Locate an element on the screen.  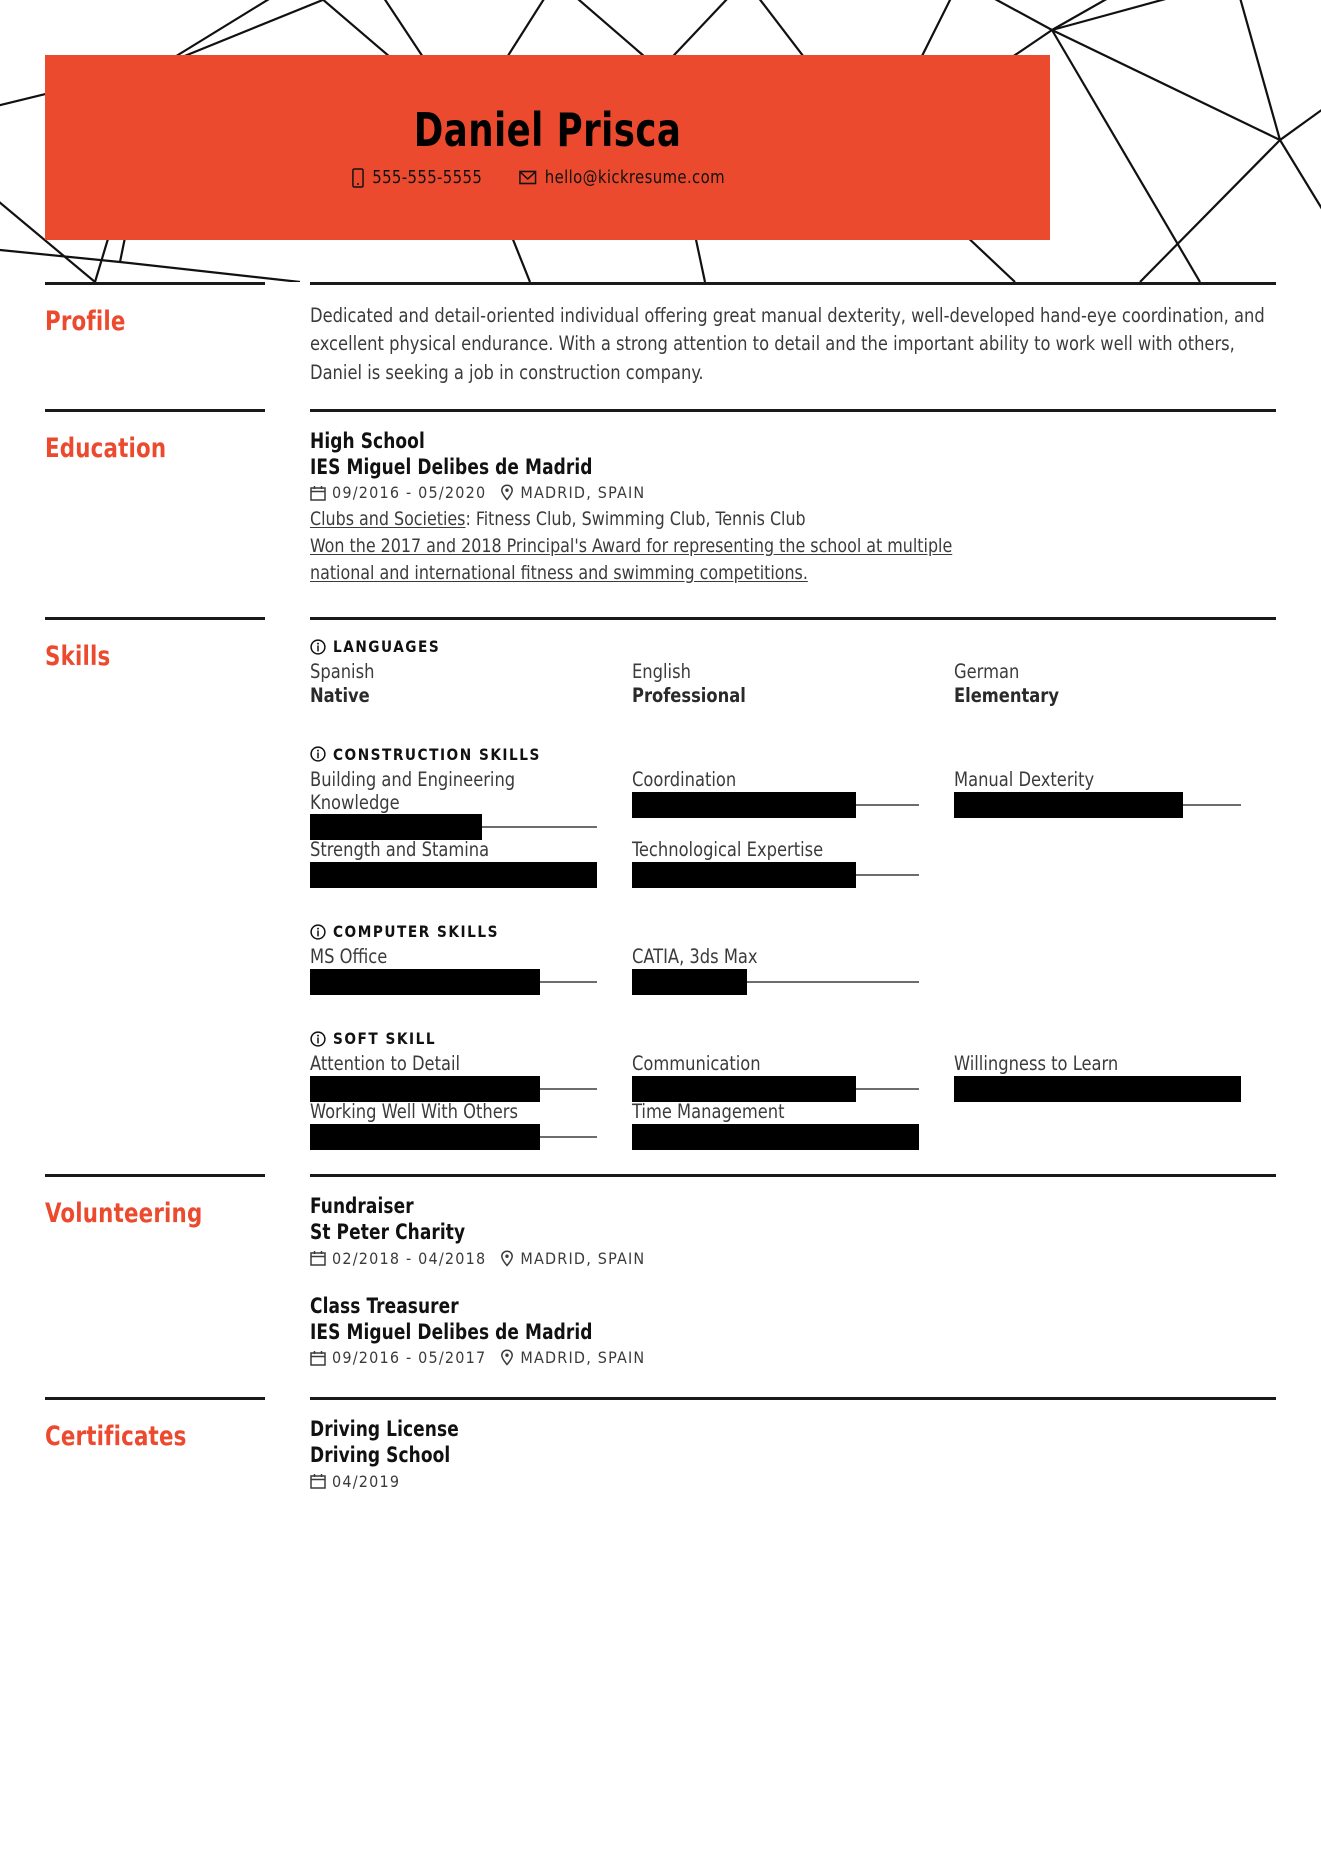
skill-item: Manual Dexterity is located at coordinates (1114, 798).